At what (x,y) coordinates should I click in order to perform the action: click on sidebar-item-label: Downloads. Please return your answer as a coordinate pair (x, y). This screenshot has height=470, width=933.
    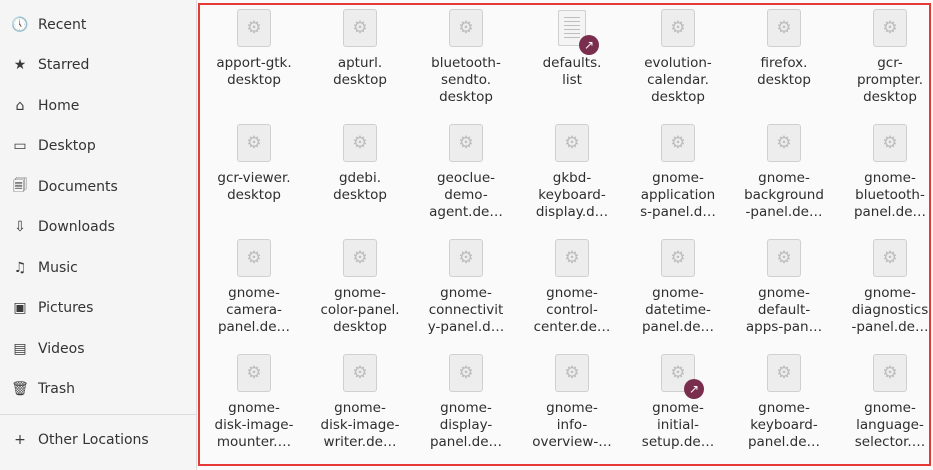
    Looking at the image, I should click on (76, 227).